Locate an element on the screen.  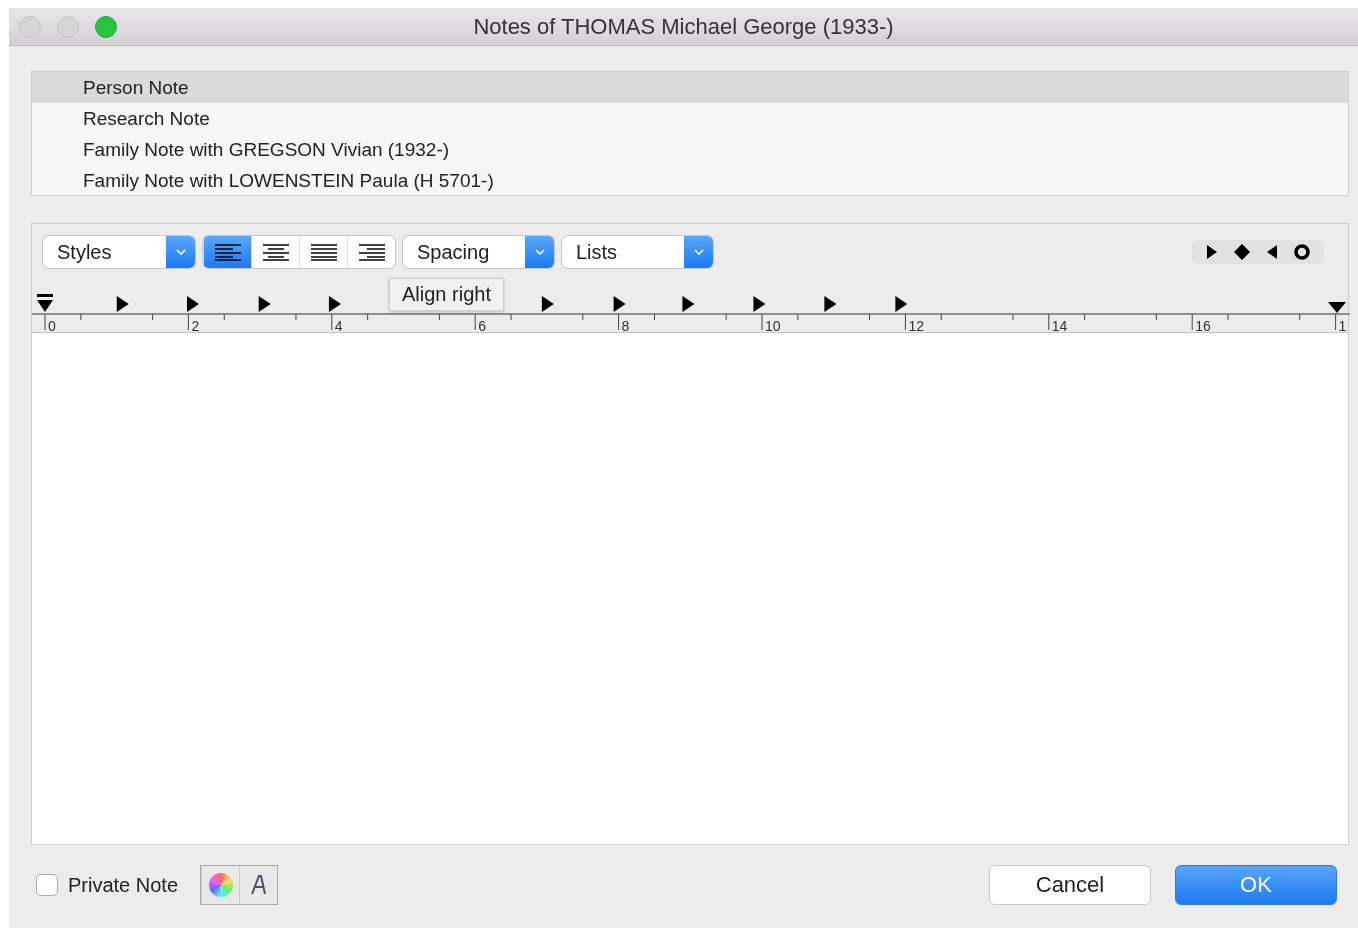
align-right-icon is located at coordinates (371, 252).